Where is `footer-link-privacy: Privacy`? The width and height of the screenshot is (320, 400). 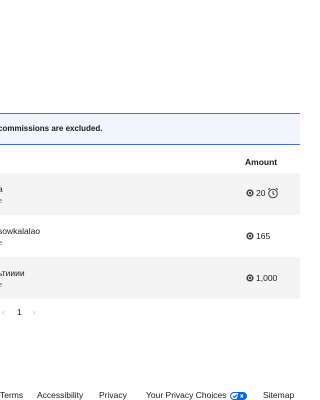 footer-link-privacy: Privacy is located at coordinates (113, 395).